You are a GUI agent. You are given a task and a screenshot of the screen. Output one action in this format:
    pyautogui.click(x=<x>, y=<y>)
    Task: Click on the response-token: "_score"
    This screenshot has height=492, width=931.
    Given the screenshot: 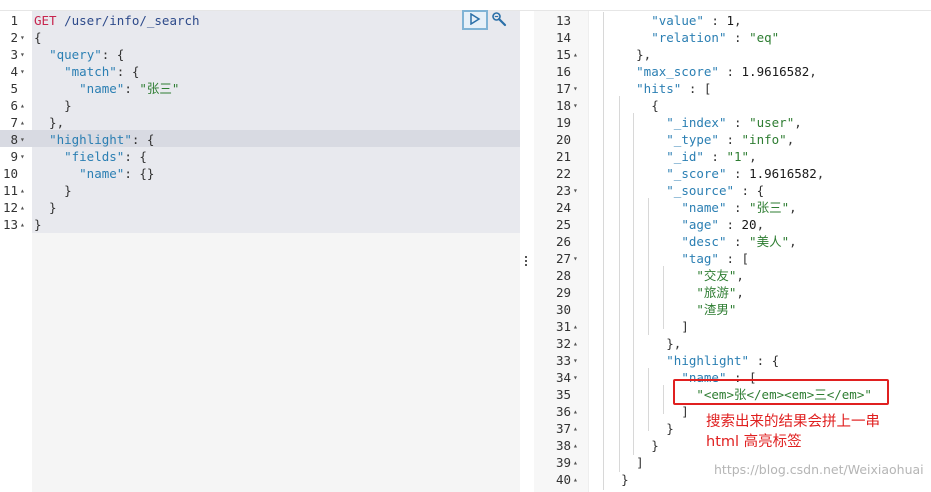 What is the action you would take?
    pyautogui.click(x=696, y=173)
    